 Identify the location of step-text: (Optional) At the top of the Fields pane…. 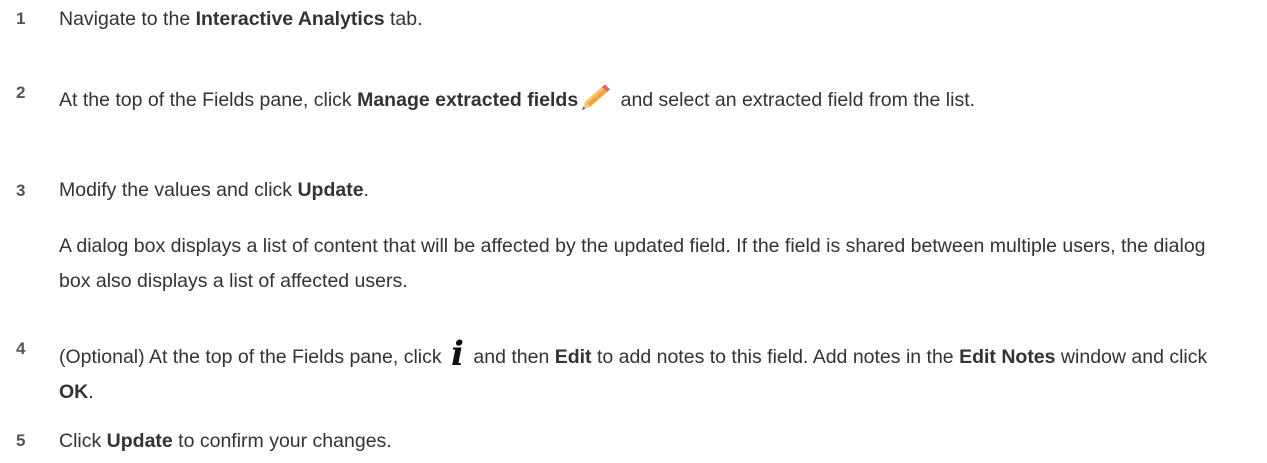
(633, 368).